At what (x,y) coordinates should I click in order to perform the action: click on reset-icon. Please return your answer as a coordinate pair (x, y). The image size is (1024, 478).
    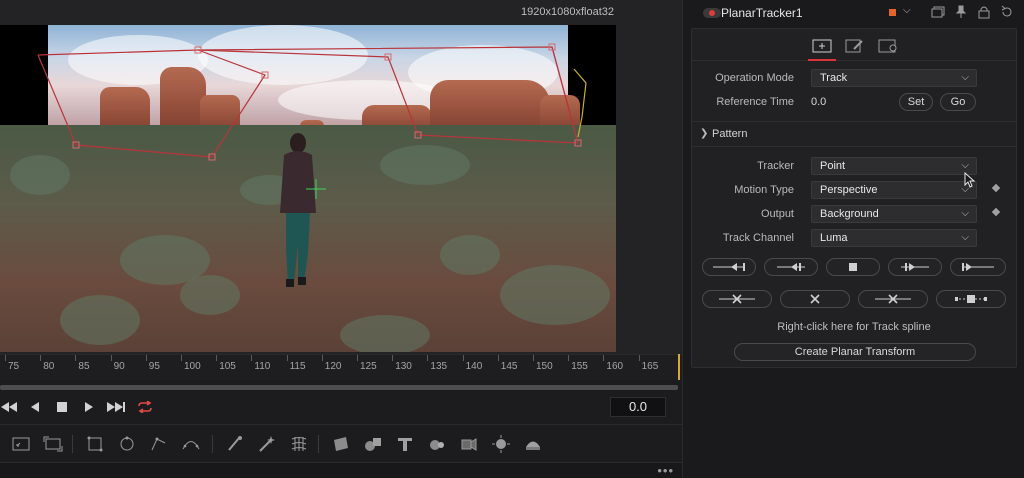
    Looking at the image, I should click on (1007, 12).